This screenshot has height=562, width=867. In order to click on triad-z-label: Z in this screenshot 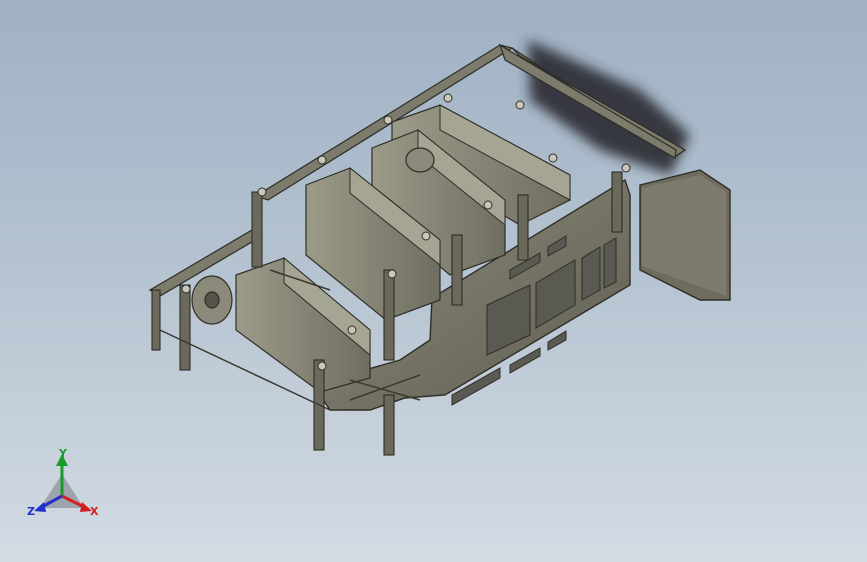, I will do `click(31, 511)`.